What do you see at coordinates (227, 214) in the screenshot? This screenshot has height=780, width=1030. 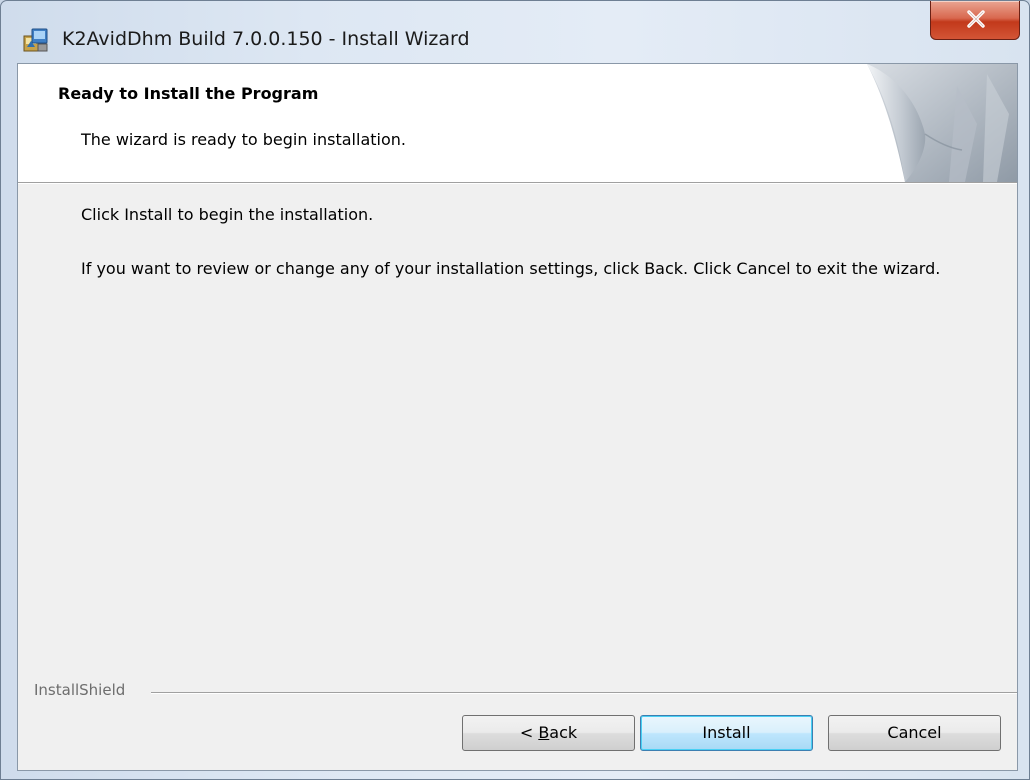 I see `instruction-text: Click Install to begin the installation.` at bounding box center [227, 214].